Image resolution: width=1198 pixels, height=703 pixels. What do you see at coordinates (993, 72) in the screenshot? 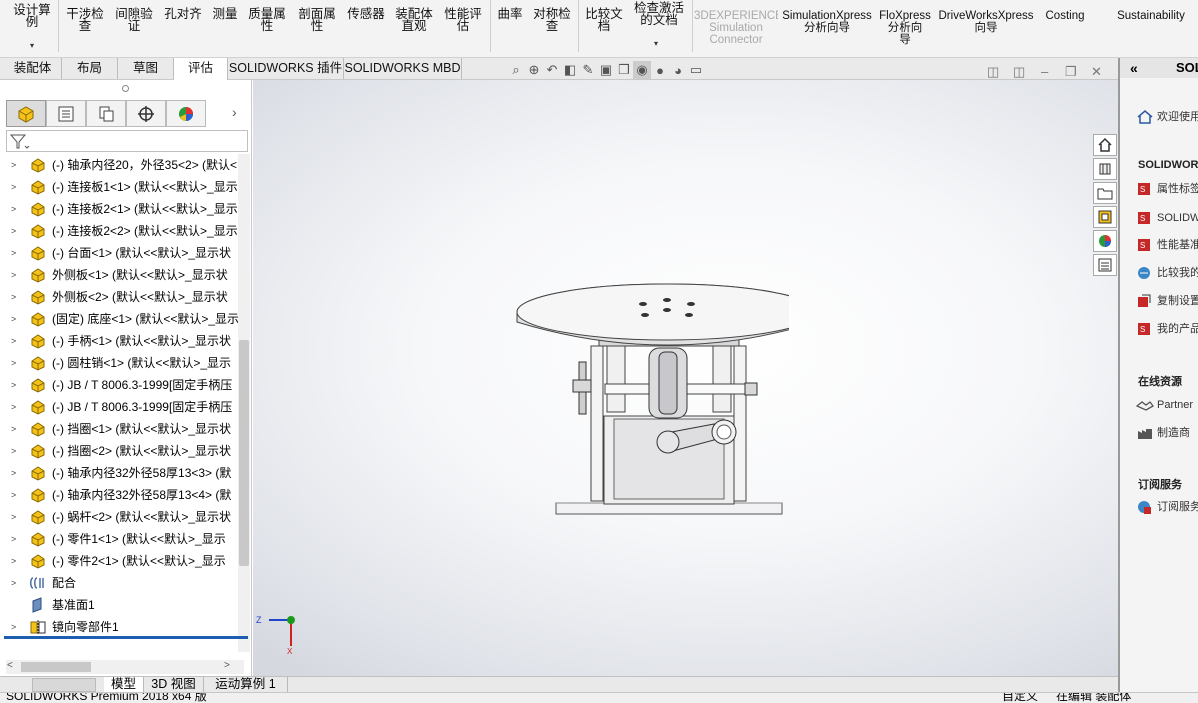
I see `tile-left-icon: ◫` at bounding box center [993, 72].